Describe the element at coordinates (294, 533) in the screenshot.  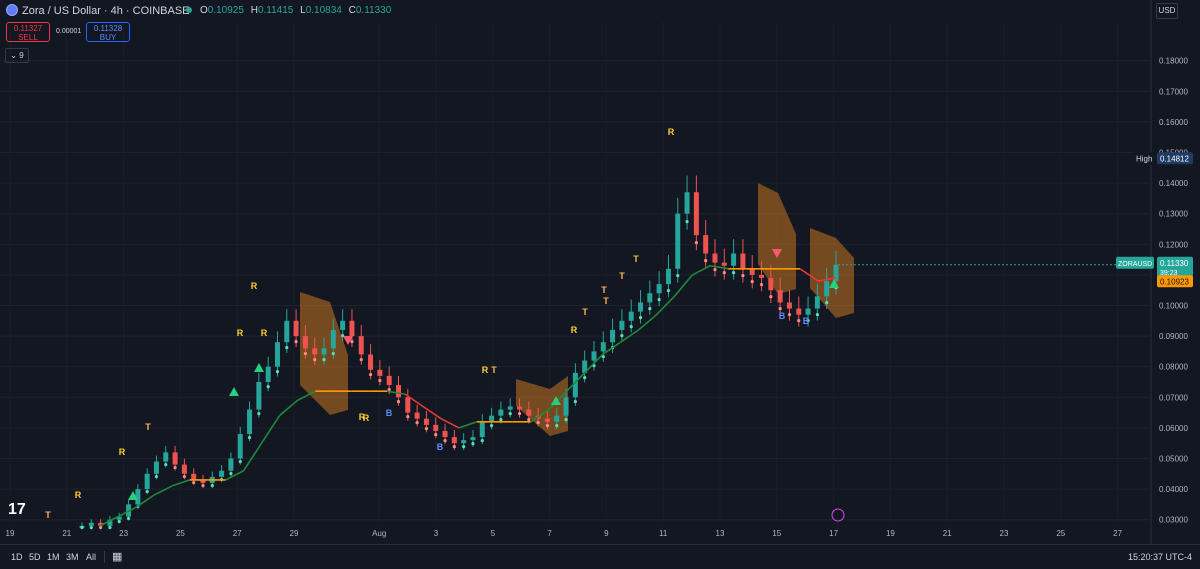
I see `x-tick-label: 29` at that location.